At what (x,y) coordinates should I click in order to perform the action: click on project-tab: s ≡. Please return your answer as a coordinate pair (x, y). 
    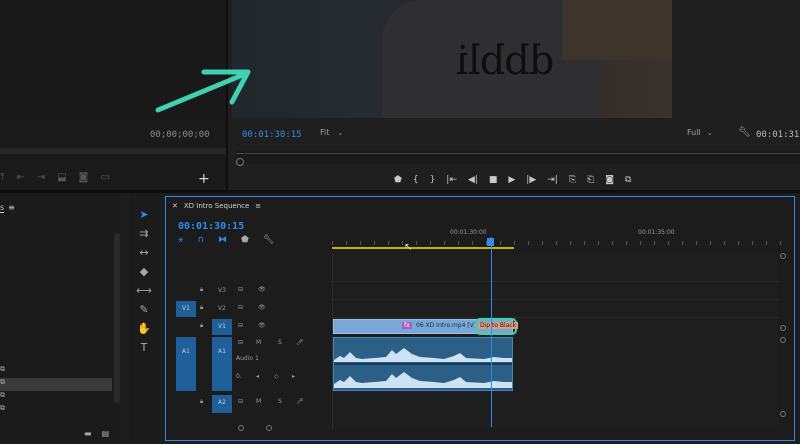
    Looking at the image, I should click on (7, 208).